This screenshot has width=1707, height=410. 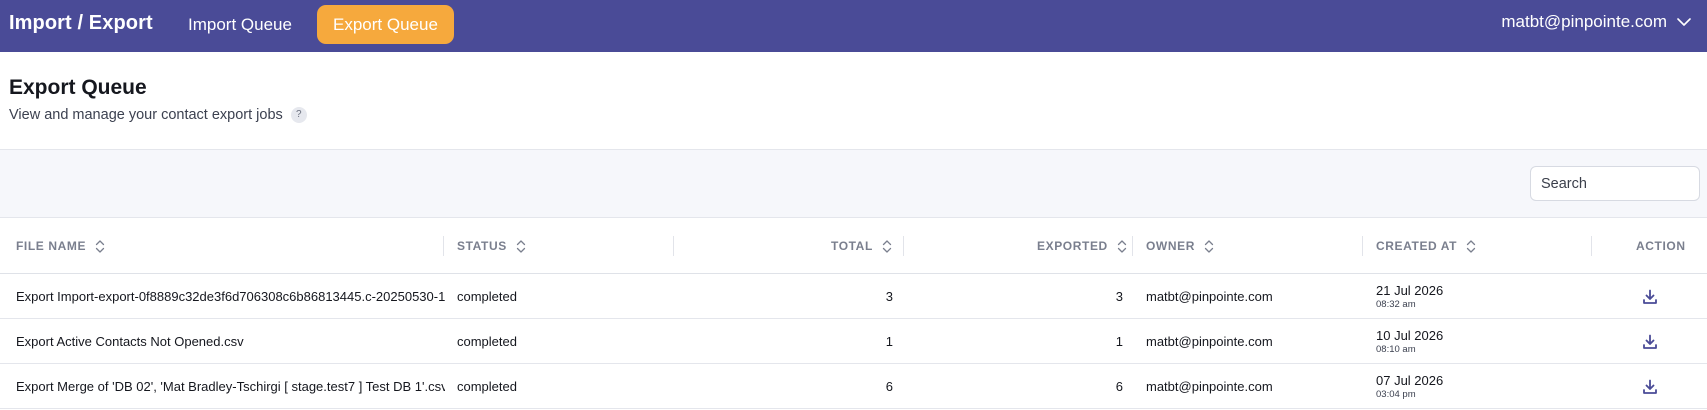 I want to click on column-header-exported: EXPORTED, so click(x=1082, y=246).